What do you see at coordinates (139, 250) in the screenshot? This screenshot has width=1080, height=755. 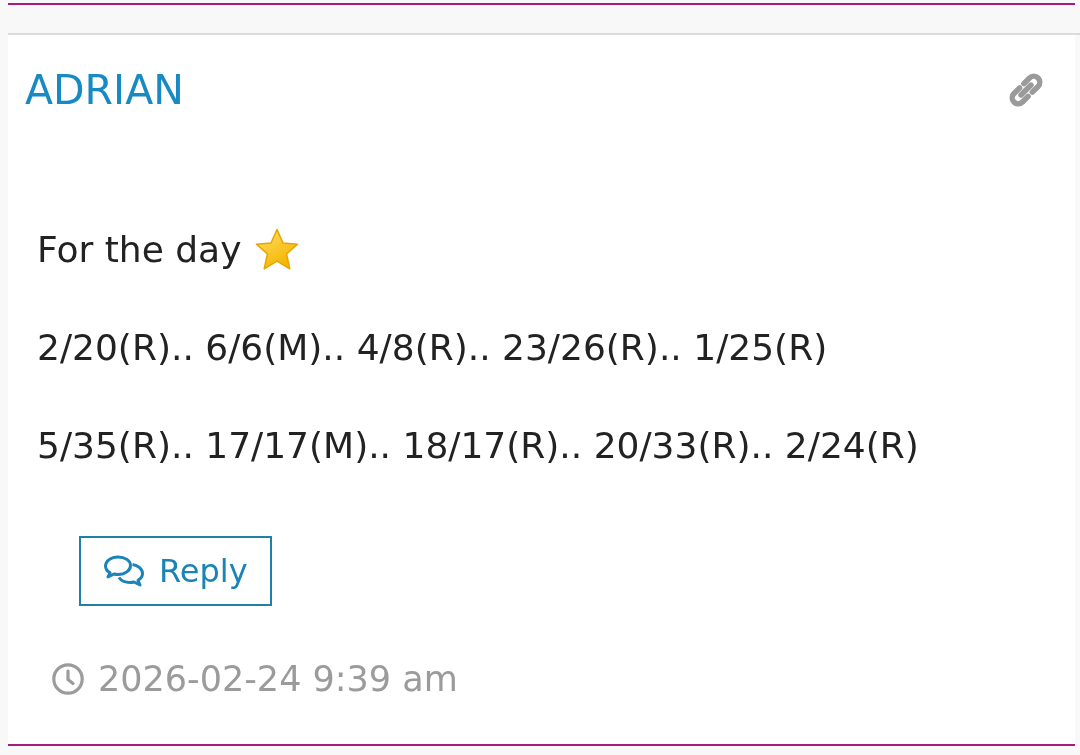 I see `post-text: For the day` at bounding box center [139, 250].